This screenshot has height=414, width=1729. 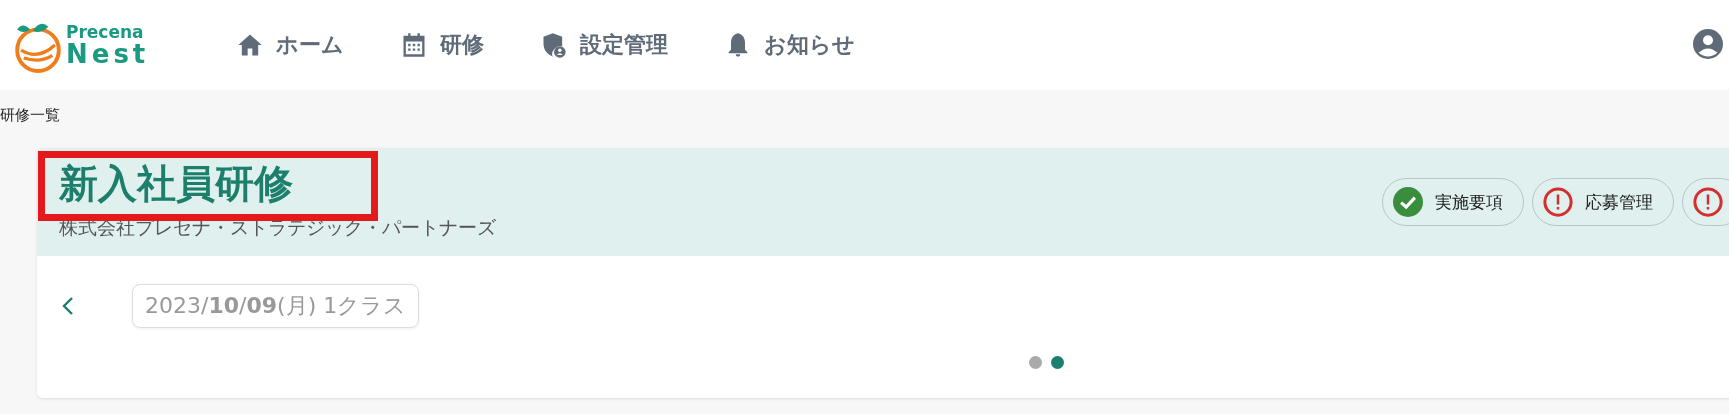 What do you see at coordinates (276, 306) in the screenshot?
I see `date-card: 2023/10/09(月) 1クラス` at bounding box center [276, 306].